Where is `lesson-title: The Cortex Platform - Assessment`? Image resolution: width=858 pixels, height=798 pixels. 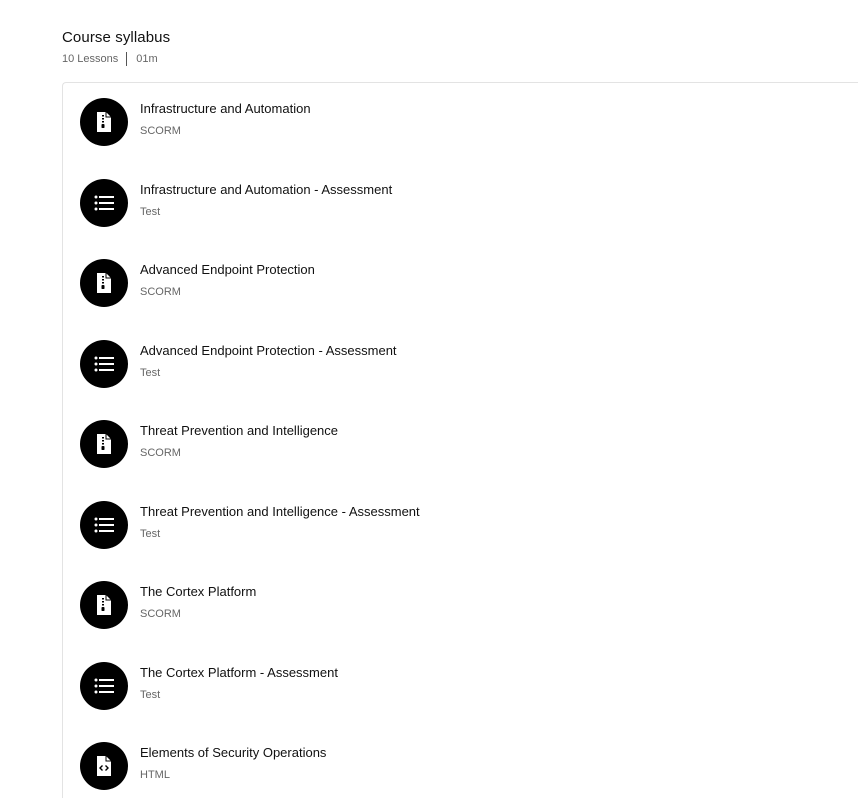 lesson-title: The Cortex Platform - Assessment is located at coordinates (239, 672).